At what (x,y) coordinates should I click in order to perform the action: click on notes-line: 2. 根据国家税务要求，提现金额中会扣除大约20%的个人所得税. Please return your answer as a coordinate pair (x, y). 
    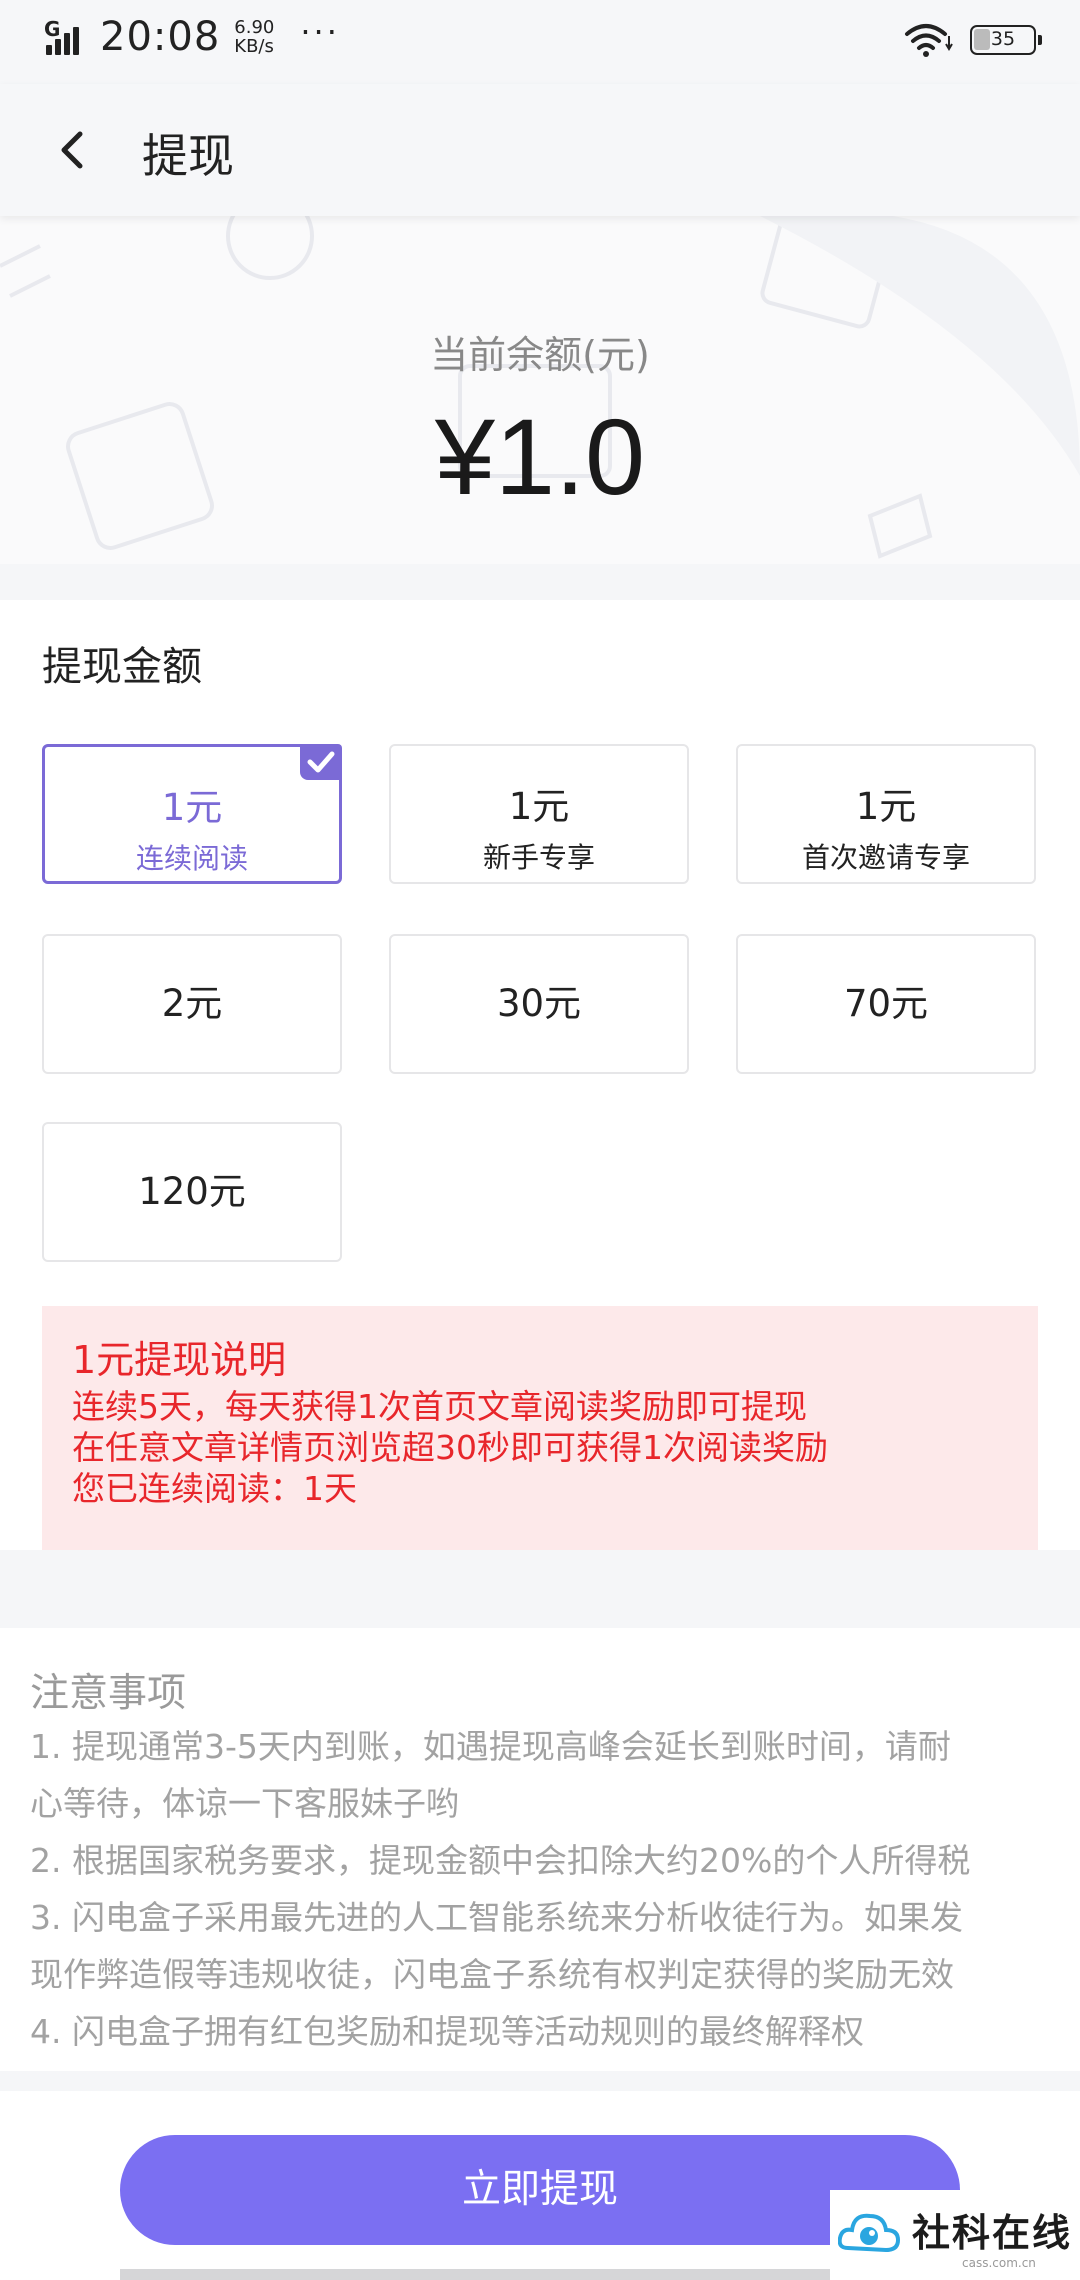
    Looking at the image, I should click on (500, 1860).